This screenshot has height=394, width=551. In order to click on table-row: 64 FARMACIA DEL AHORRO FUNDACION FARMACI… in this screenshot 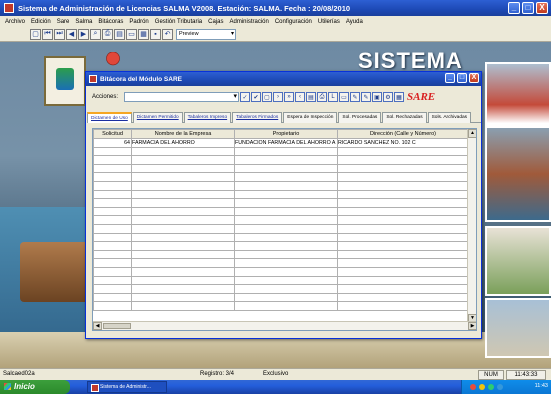, I will do `click(281, 143)`.